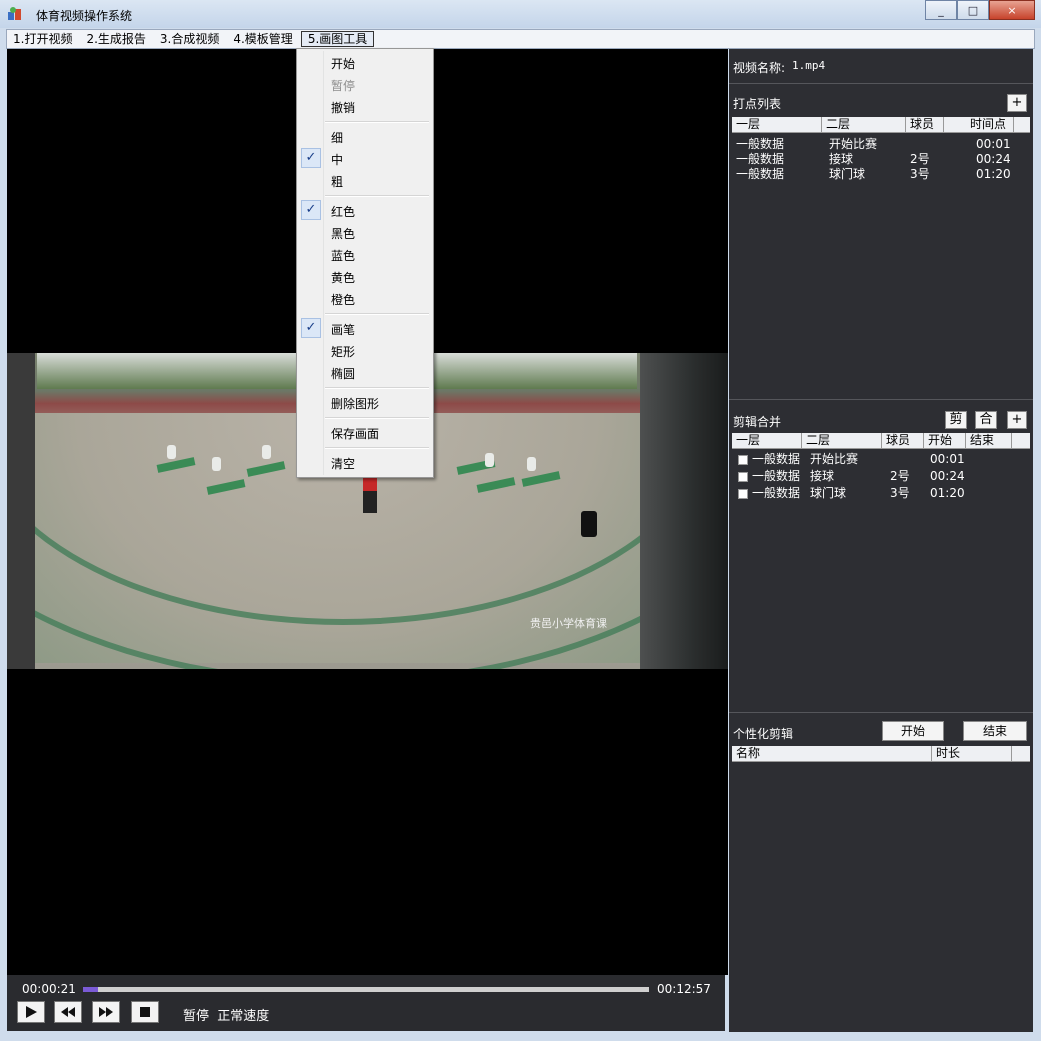 Image resolution: width=1041 pixels, height=1041 pixels. I want to click on cut-button: 剪, so click(956, 420).